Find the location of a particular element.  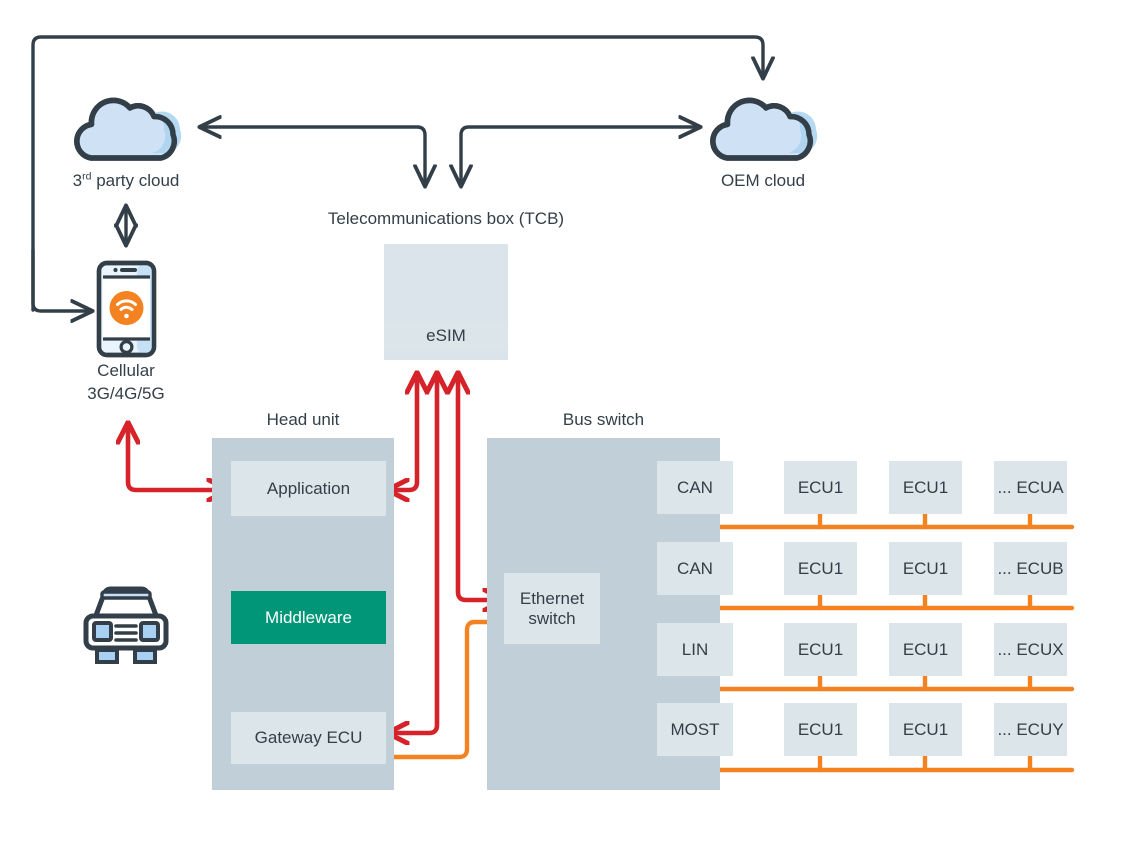

gateway-ecu-label: Gateway ECU is located at coordinates (308, 738).